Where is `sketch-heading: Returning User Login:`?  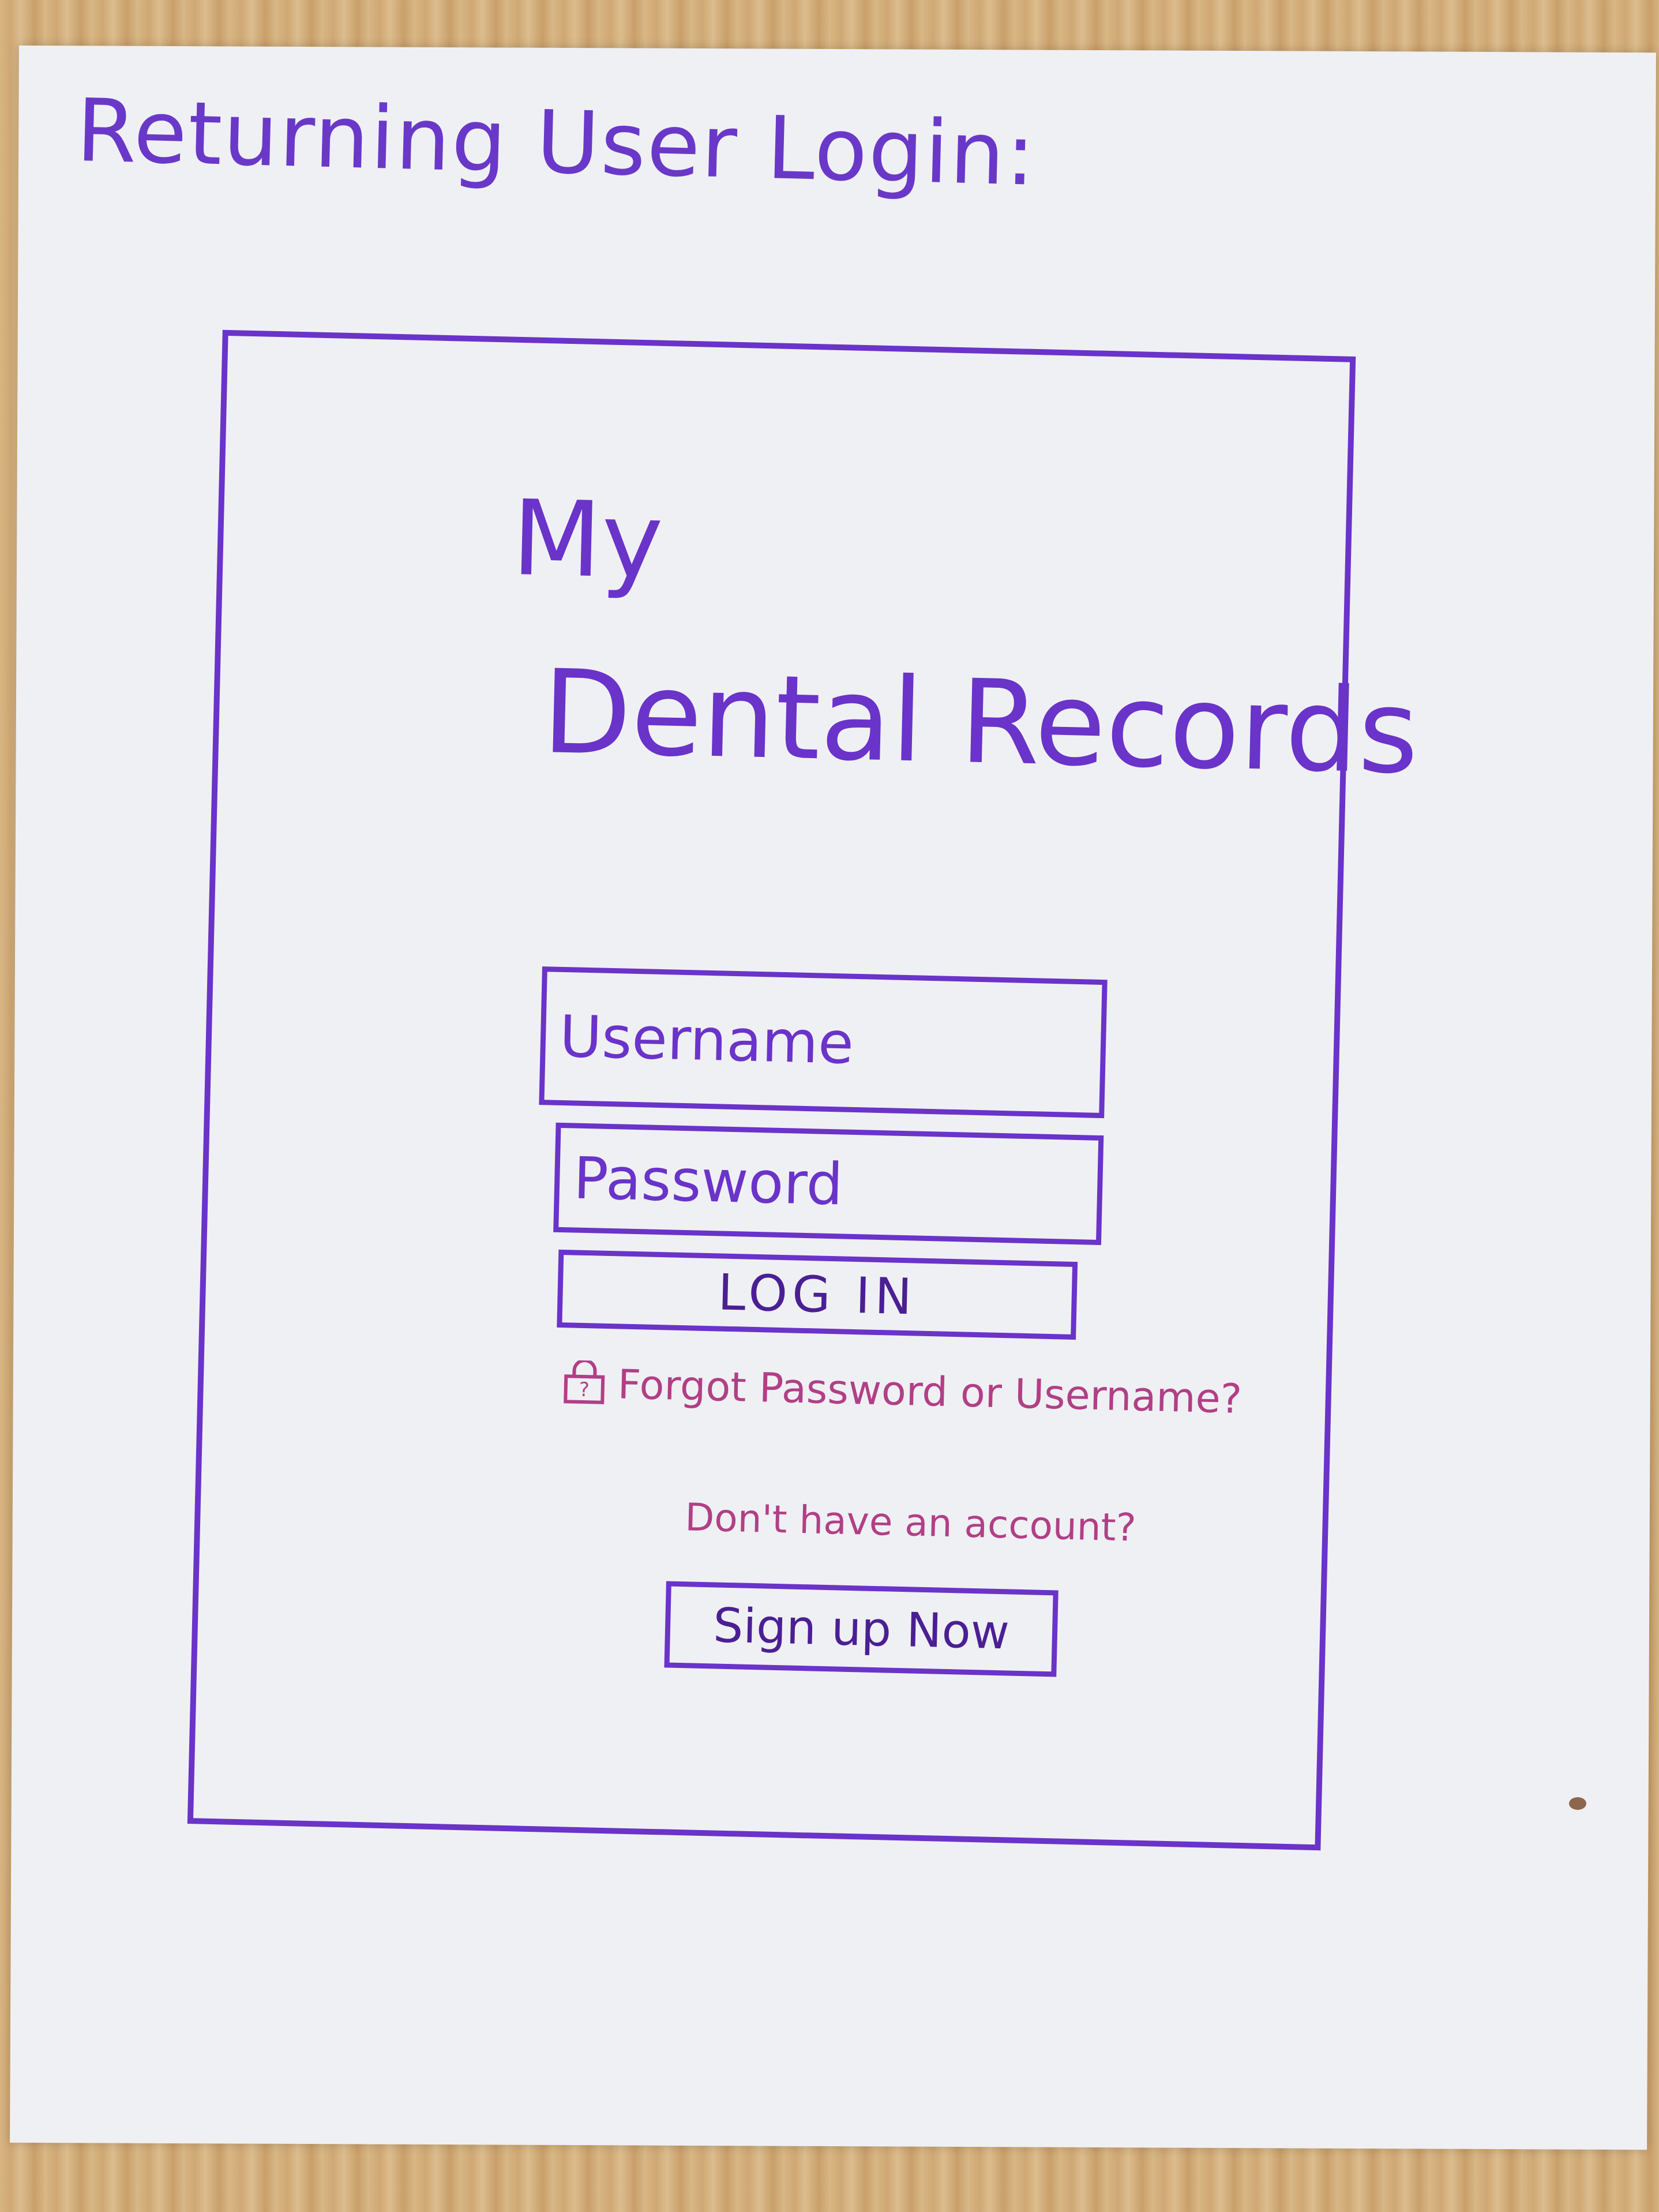 sketch-heading: Returning User Login: is located at coordinates (556, 142).